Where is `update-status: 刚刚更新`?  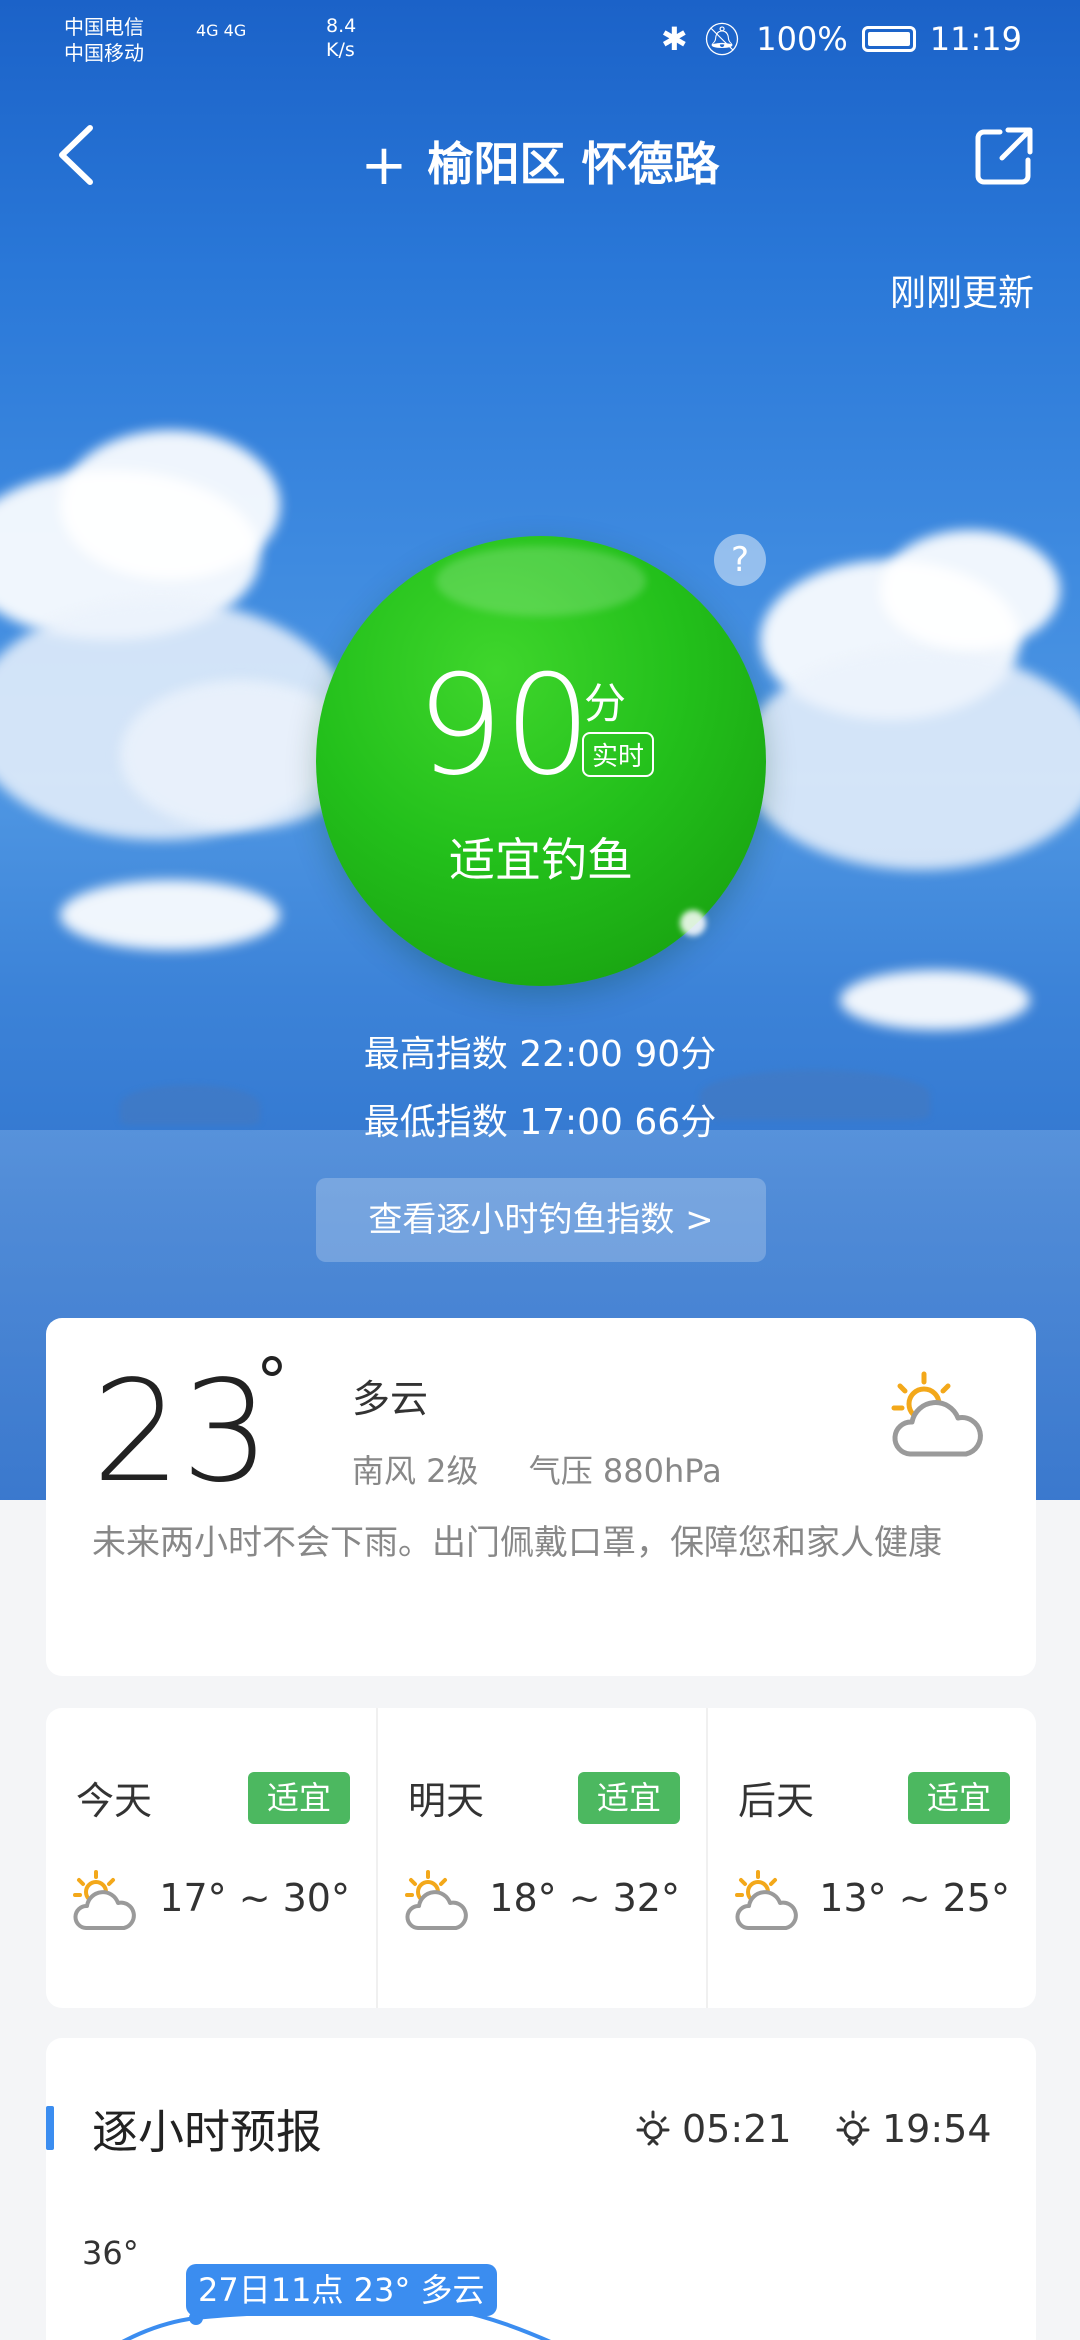 update-status: 刚刚更新 is located at coordinates (961, 293).